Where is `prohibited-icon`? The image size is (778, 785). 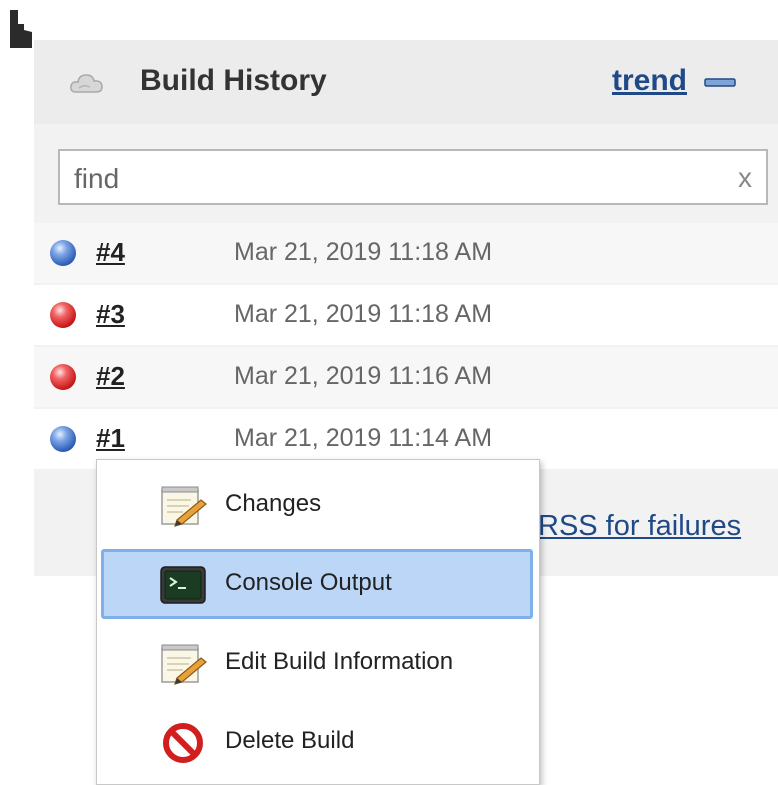
prohibited-icon is located at coordinates (183, 743).